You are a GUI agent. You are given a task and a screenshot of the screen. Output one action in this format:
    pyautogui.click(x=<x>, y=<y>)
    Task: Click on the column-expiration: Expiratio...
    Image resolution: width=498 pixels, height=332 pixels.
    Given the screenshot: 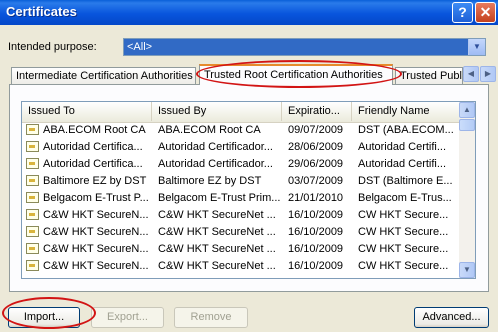 What is the action you would take?
    pyautogui.click(x=317, y=111)
    